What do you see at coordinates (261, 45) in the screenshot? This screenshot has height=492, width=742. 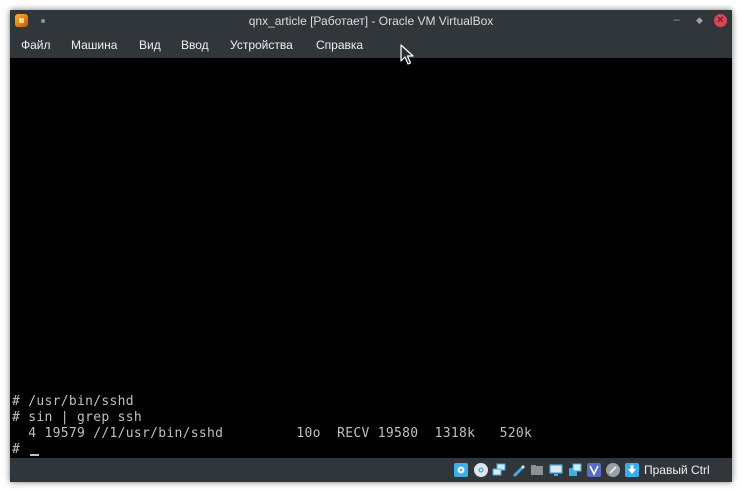 I see `menu-devices: Устройства` at bounding box center [261, 45].